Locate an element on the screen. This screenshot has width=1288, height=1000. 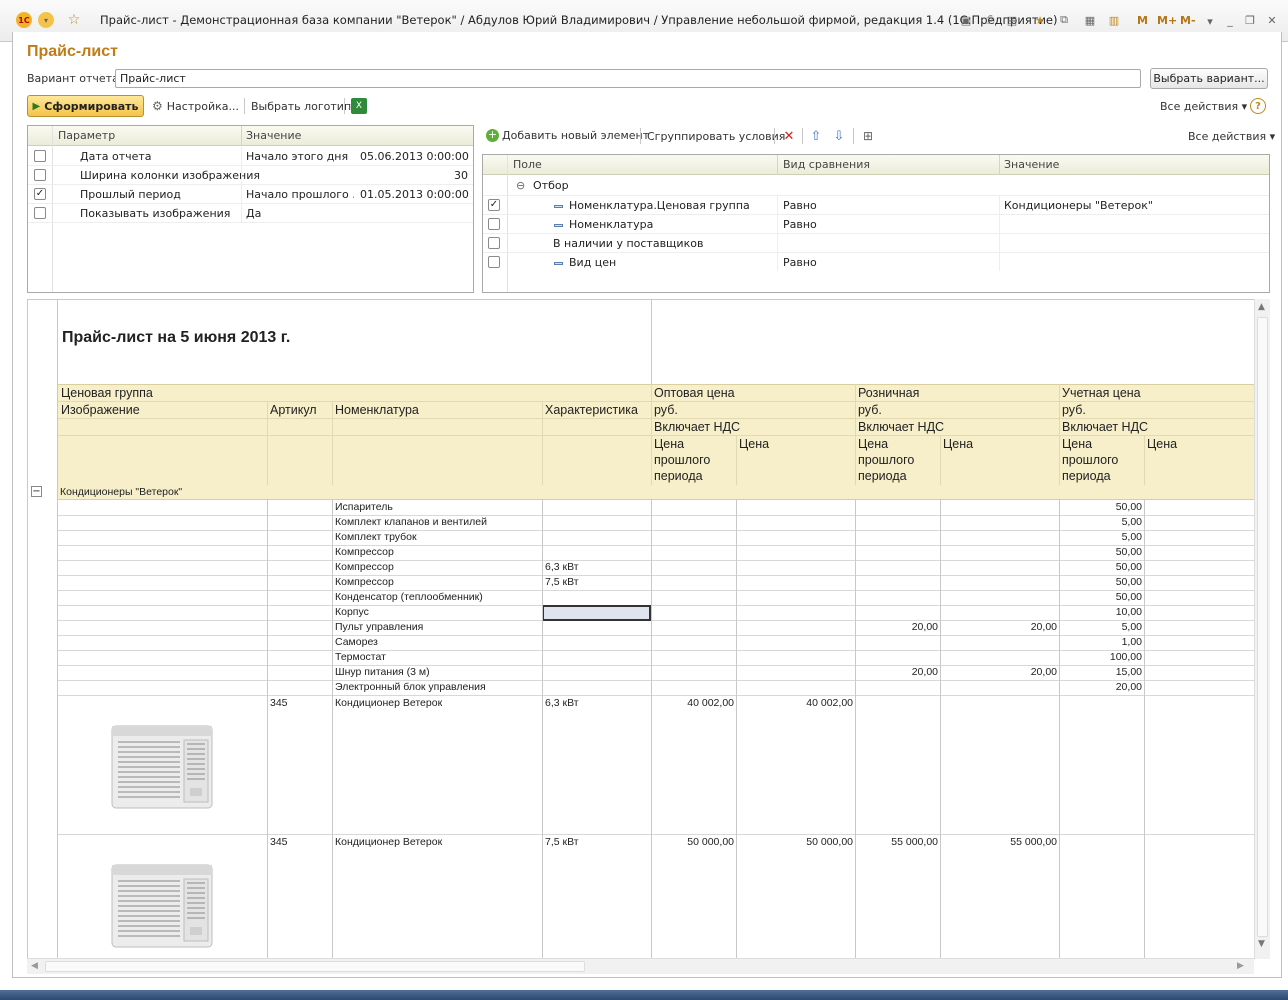
param-name: Дата отчета is located at coordinates (116, 156).